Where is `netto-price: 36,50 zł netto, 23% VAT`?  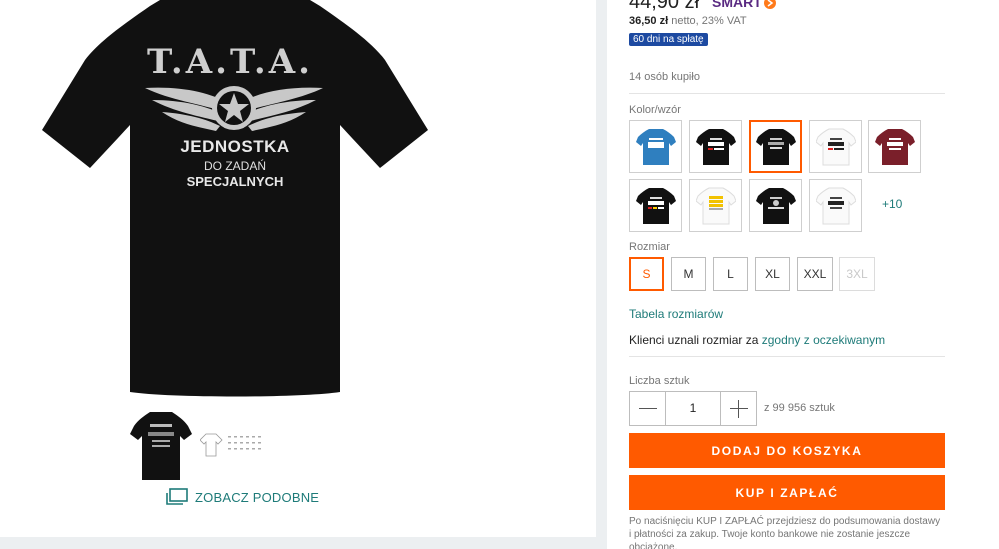 netto-price: 36,50 zł netto, 23% VAT is located at coordinates (688, 21).